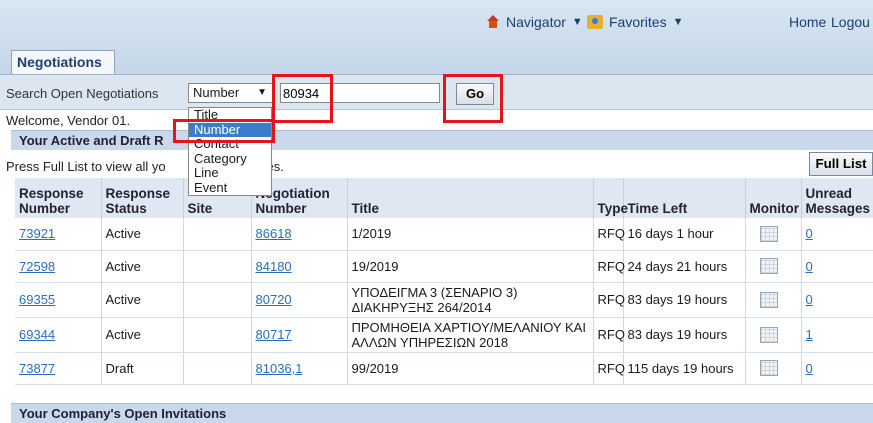  I want to click on title-cell: 1/2019, so click(470, 234).